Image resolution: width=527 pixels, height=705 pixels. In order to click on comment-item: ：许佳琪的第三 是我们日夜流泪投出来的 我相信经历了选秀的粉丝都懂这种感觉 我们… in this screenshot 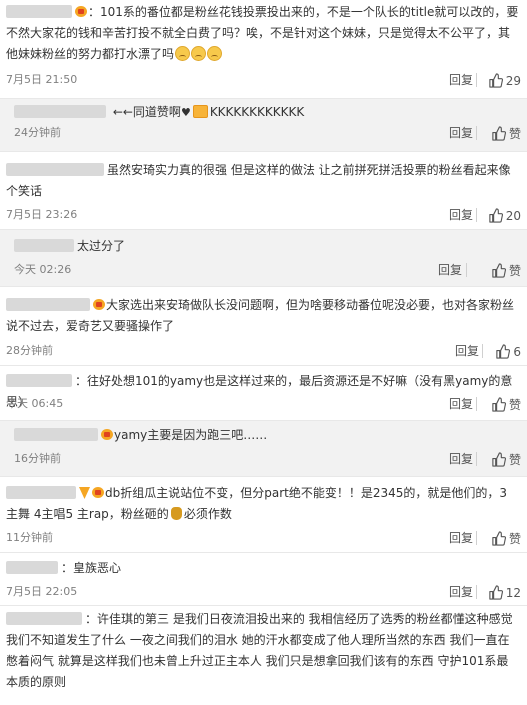, I will do `click(263, 655)`.